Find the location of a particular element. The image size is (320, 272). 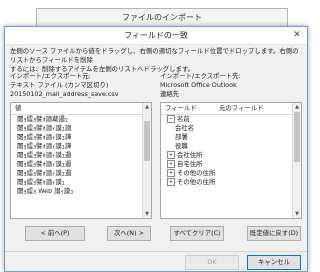

source-value-item: 閾ｮ繧ｮ譬ｫ譛蔵遏ｭ is located at coordinates (81, 119).